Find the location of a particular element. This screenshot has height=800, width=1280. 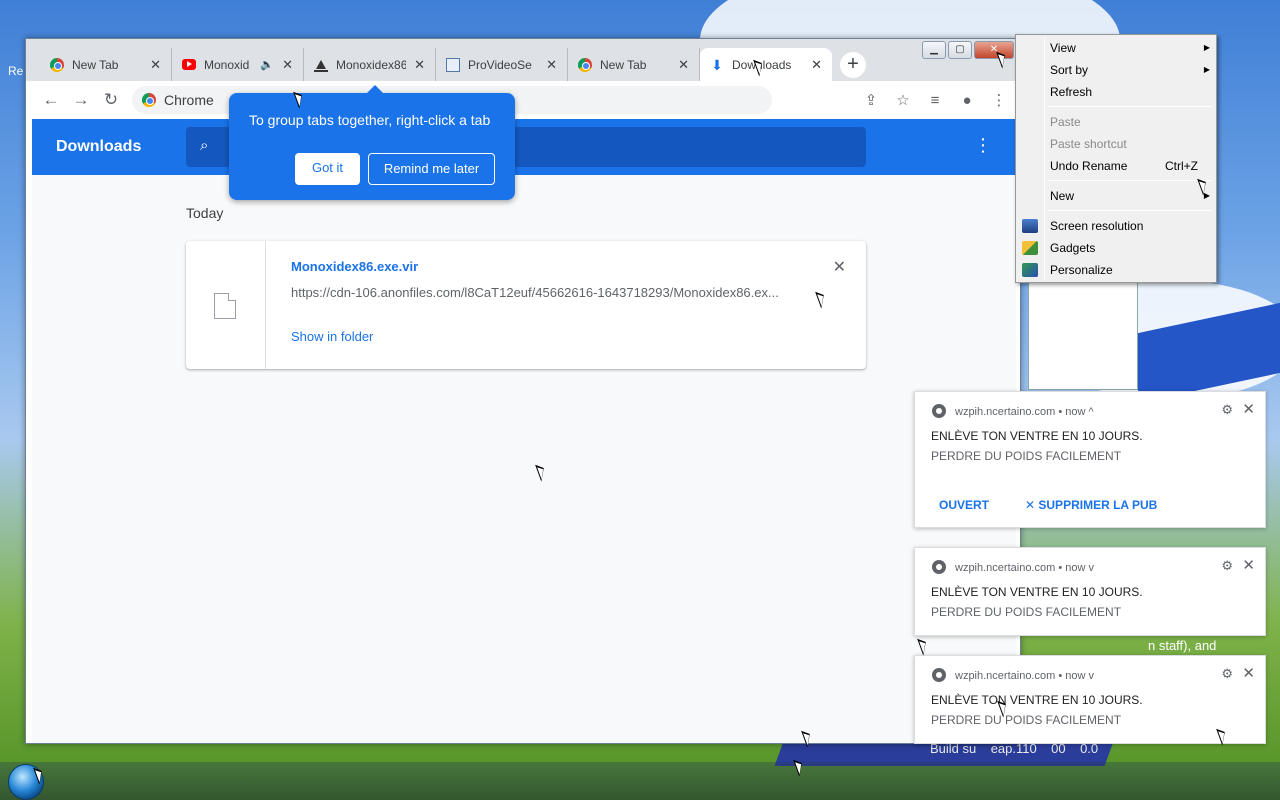

remove-download-icon: ✕ is located at coordinates (839, 267).